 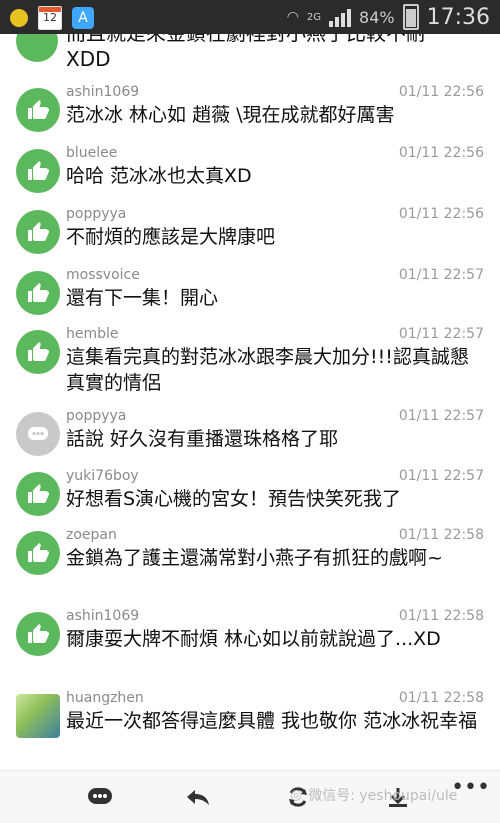 What do you see at coordinates (159, 176) in the screenshot?
I see `comment-text: 哈哈 范冰冰也太真XD` at bounding box center [159, 176].